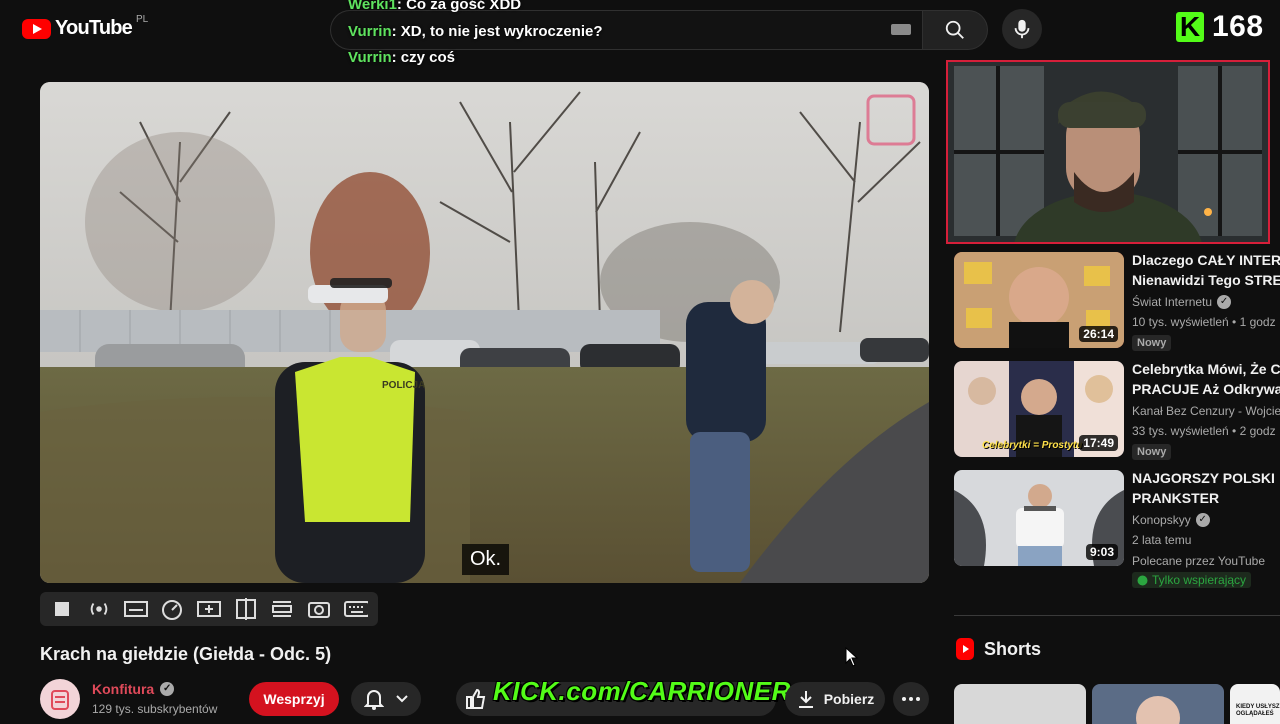 The image size is (1280, 724). Describe the element at coordinates (1098, 334) in the screenshot. I see `video-duration: 26:14` at that location.